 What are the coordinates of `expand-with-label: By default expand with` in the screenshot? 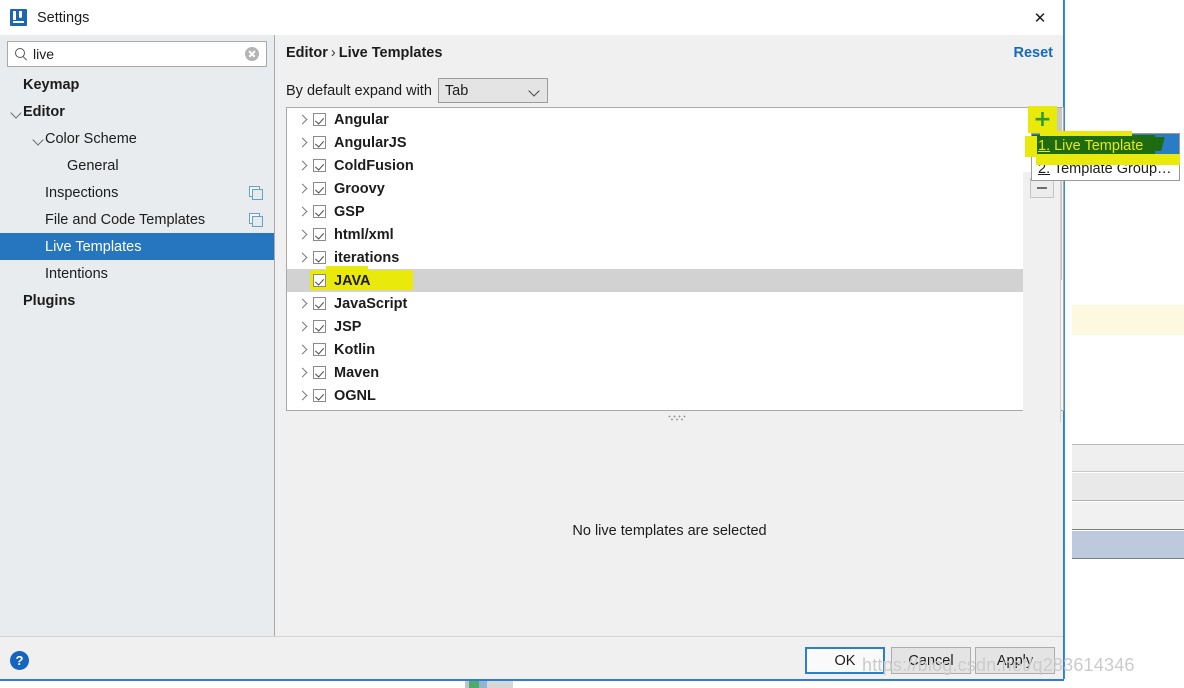 It's located at (359, 90).